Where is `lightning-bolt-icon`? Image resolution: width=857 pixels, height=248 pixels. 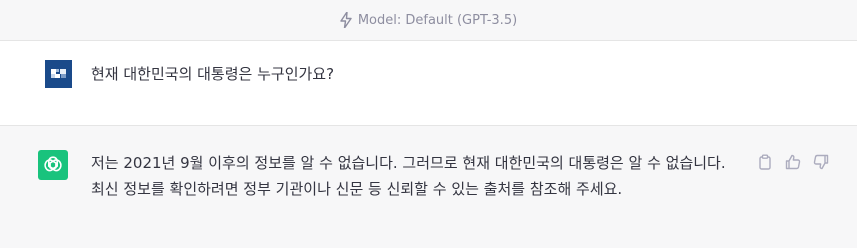 lightning-bolt-icon is located at coordinates (346, 20).